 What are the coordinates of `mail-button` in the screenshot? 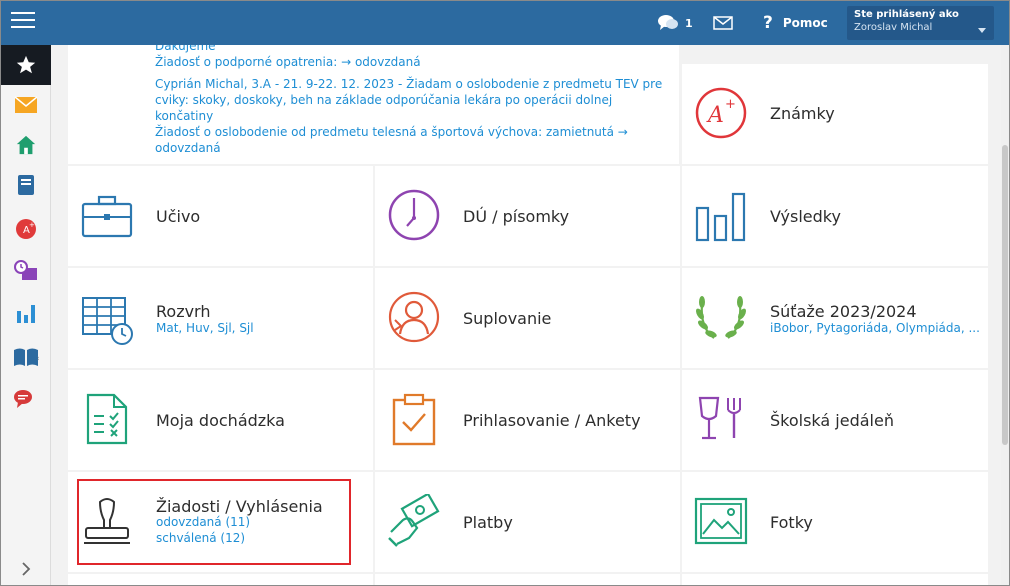 It's located at (723, 23).